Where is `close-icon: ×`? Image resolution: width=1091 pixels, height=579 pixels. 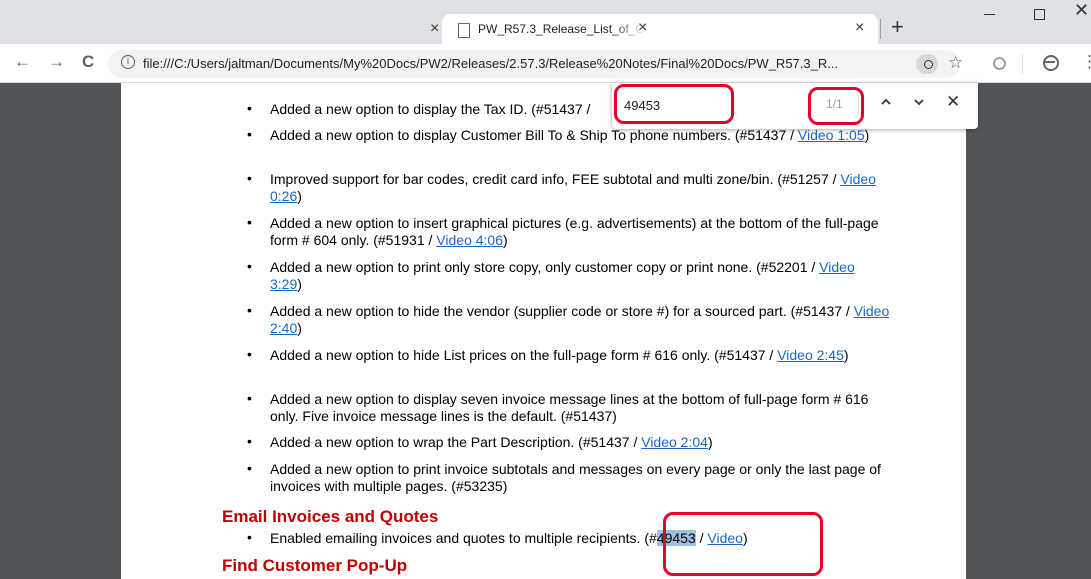 close-icon: × is located at coordinates (859, 28).